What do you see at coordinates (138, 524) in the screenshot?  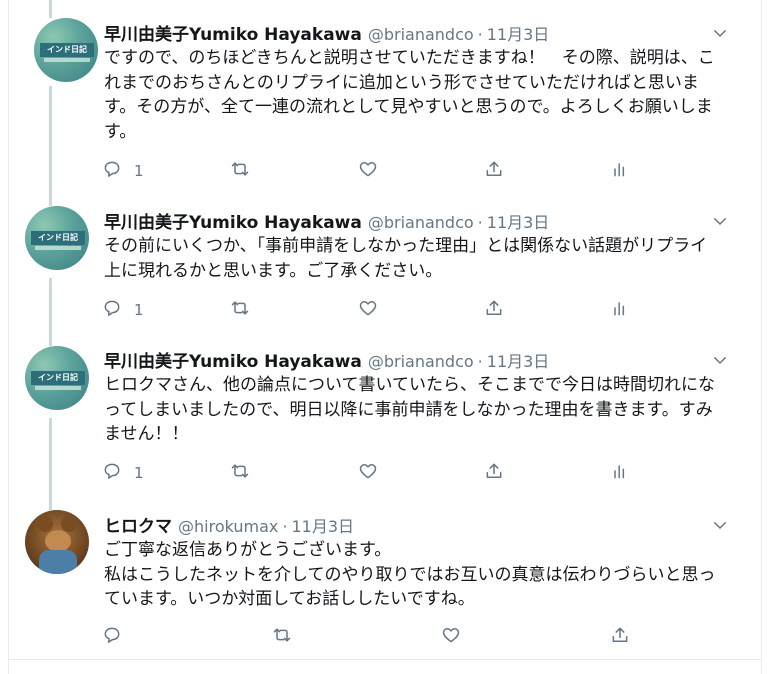 I see `author-name: ヒロクマ` at bounding box center [138, 524].